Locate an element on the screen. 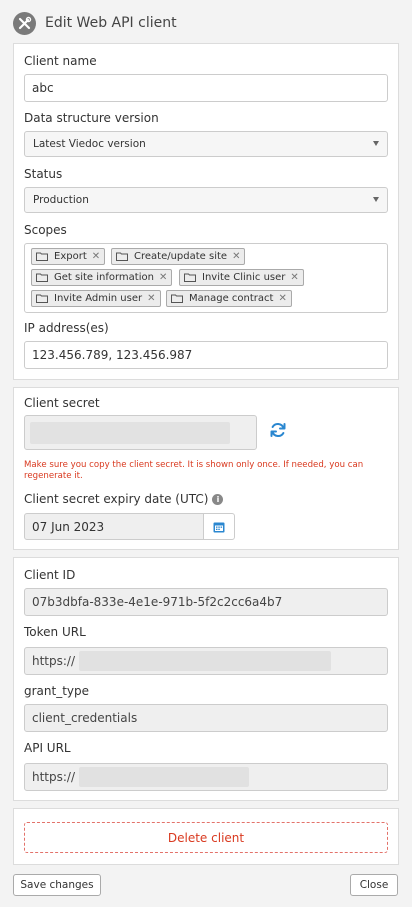 This screenshot has height=907, width=412. expiry-date-field: 07 Jun 2023 is located at coordinates (114, 526).